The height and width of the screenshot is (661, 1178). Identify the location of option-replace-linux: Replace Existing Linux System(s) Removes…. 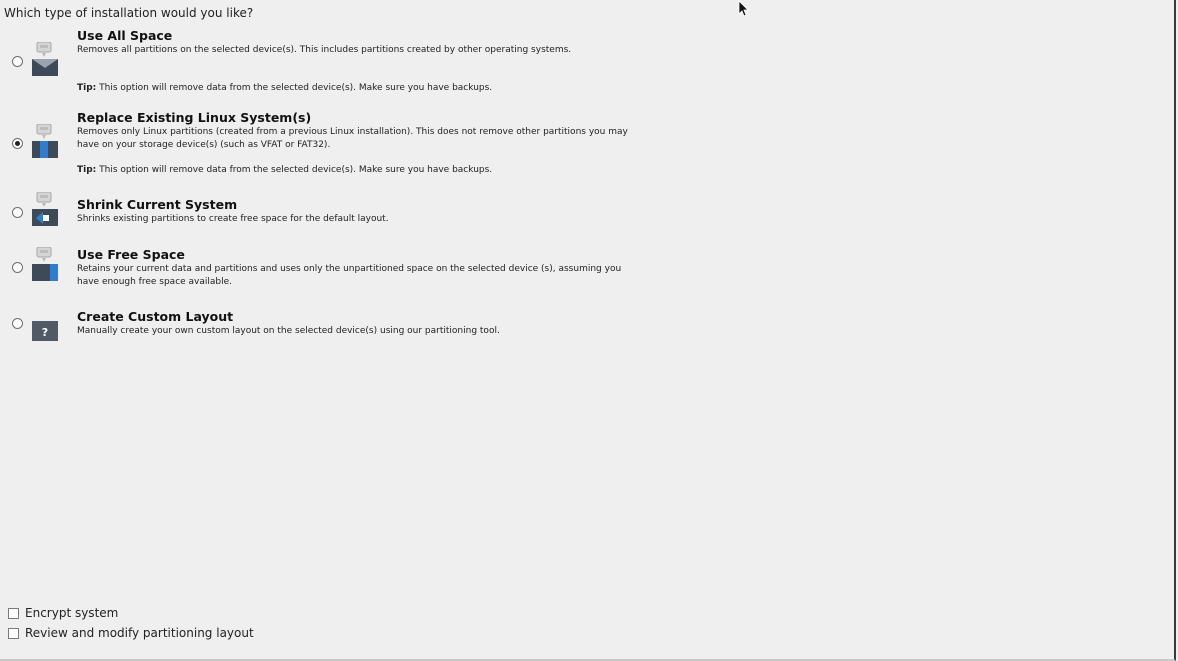
(320, 145).